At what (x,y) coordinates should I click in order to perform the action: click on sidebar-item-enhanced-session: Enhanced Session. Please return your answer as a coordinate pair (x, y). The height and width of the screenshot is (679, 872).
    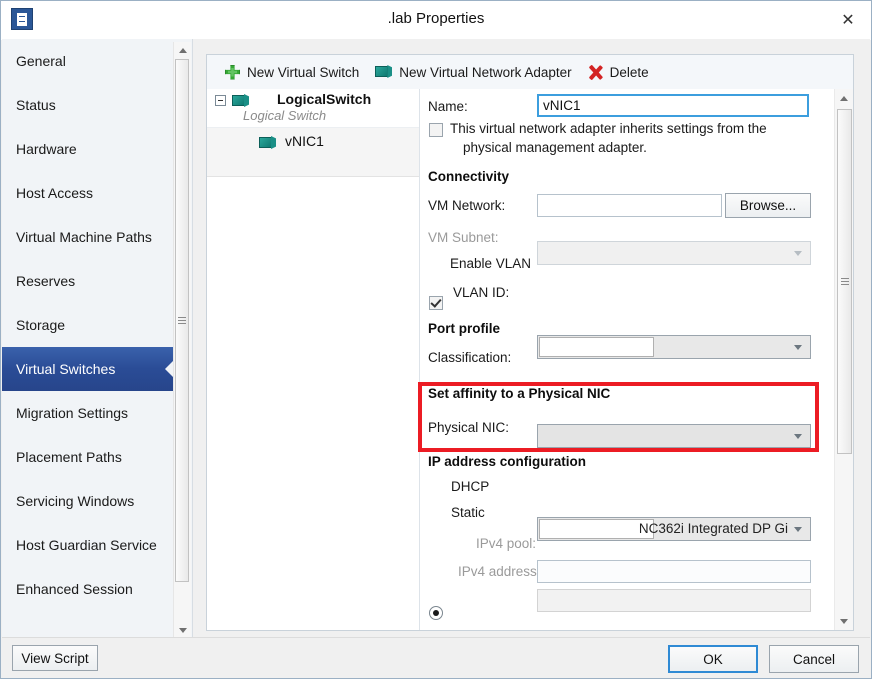
    Looking at the image, I should click on (88, 589).